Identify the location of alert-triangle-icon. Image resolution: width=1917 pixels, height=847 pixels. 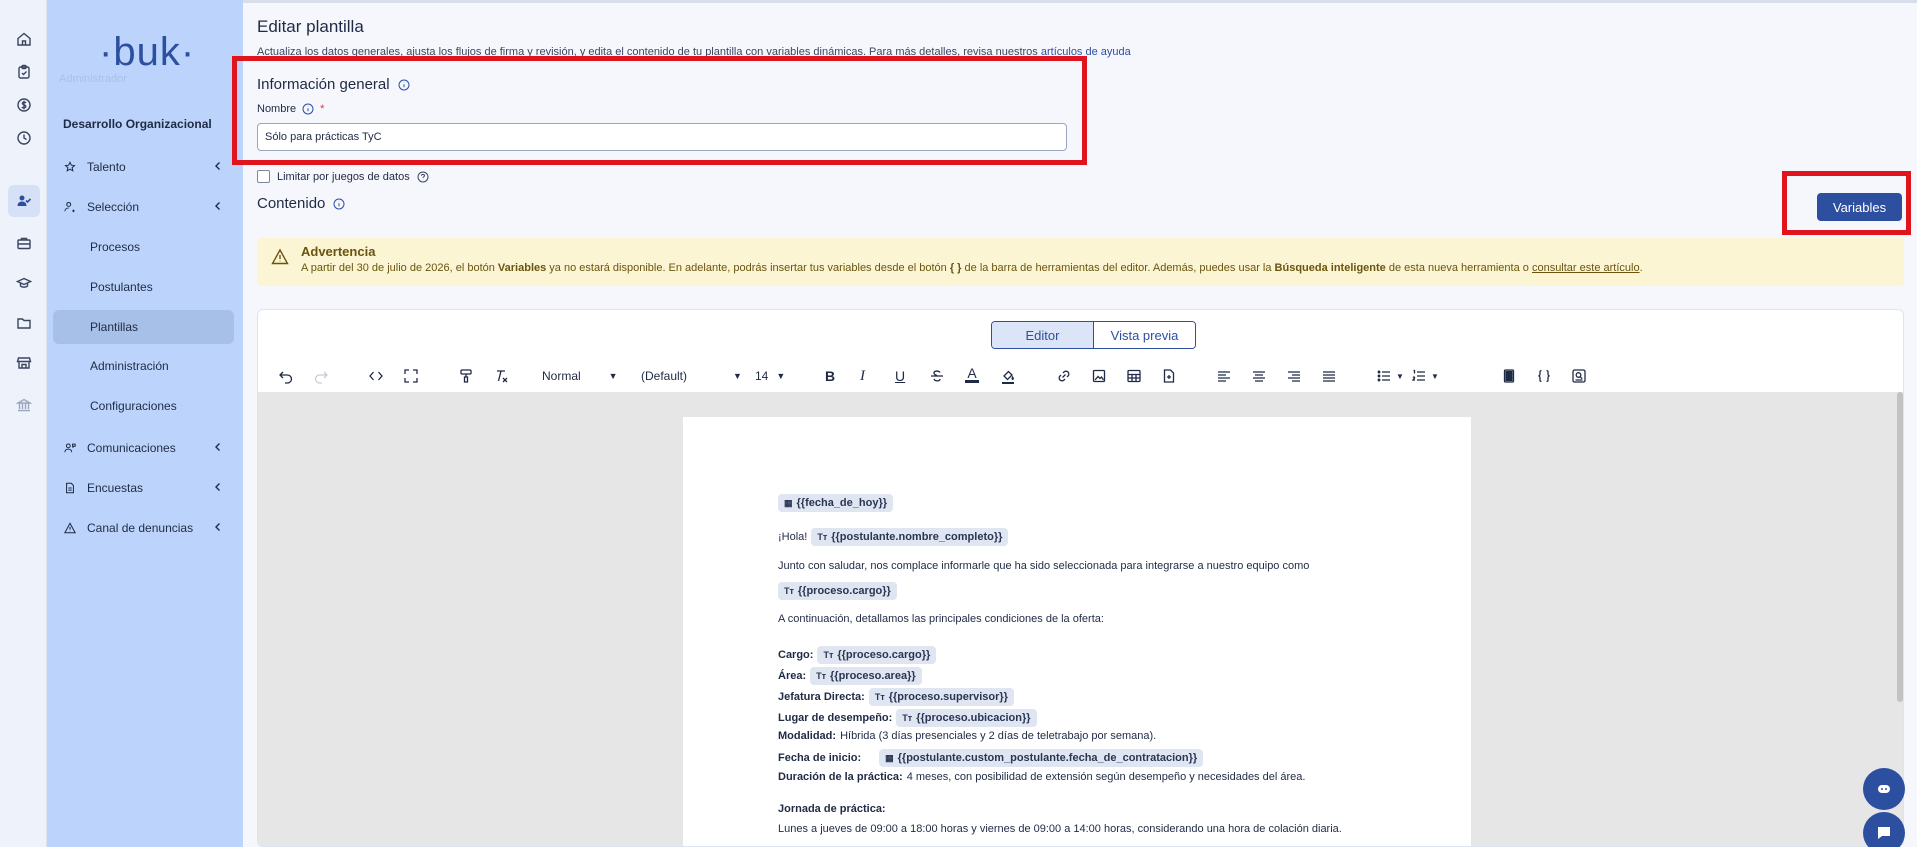
(70, 528).